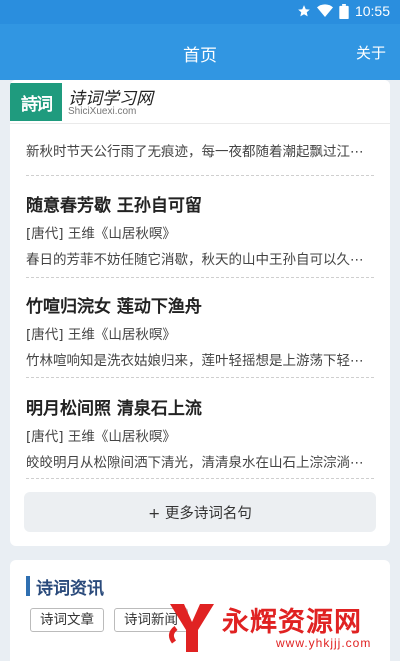 The height and width of the screenshot is (661, 400). What do you see at coordinates (191, 628) in the screenshot?
I see `watermark-logo-icon` at bounding box center [191, 628].